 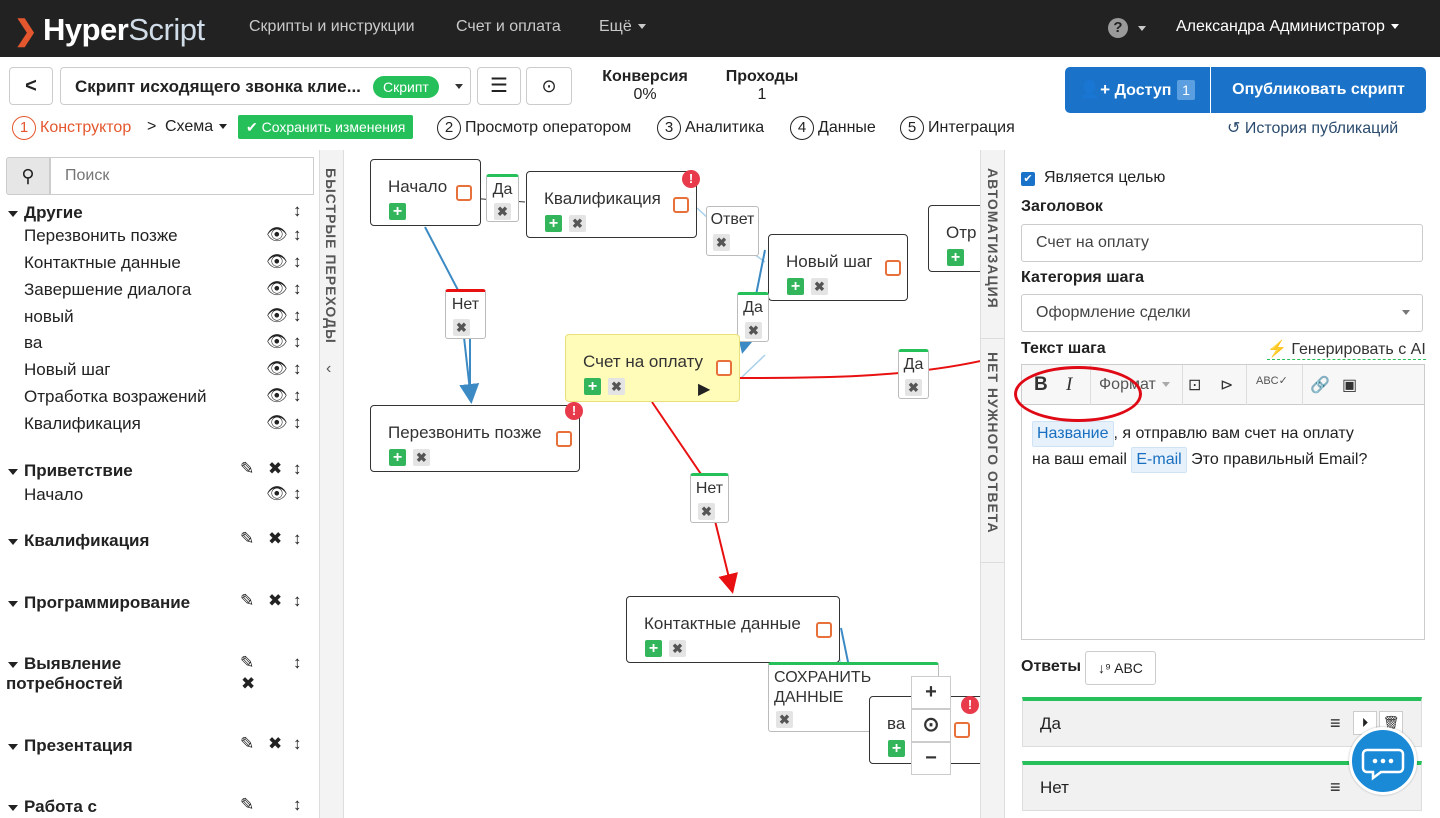 What do you see at coordinates (52, 807) in the screenshot?
I see `group-objections: Работа с` at bounding box center [52, 807].